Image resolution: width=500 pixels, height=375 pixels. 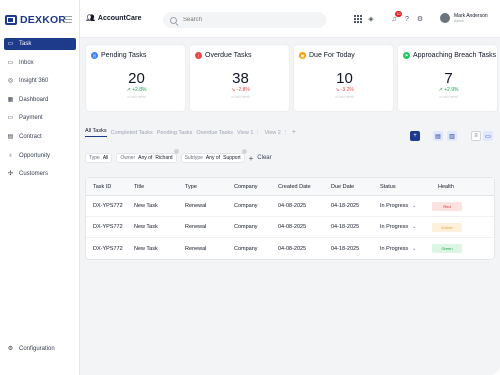 I want to click on card-delta: ↗ +2.8%, so click(x=136, y=90).